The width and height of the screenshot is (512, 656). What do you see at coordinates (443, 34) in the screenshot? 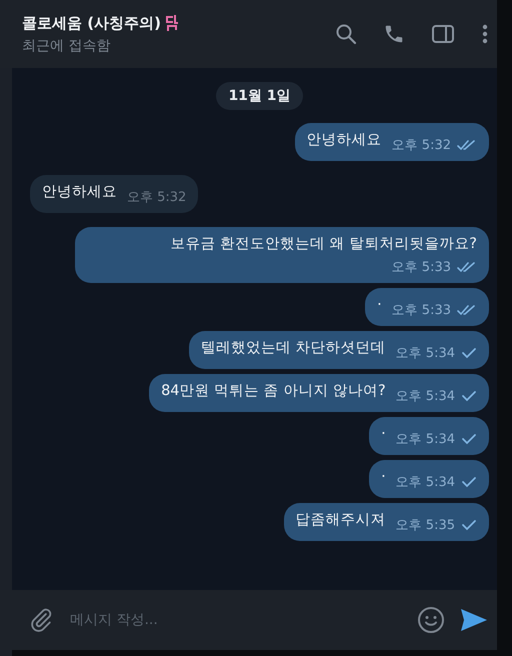
I see `sidebar-toggle-icon` at bounding box center [443, 34].